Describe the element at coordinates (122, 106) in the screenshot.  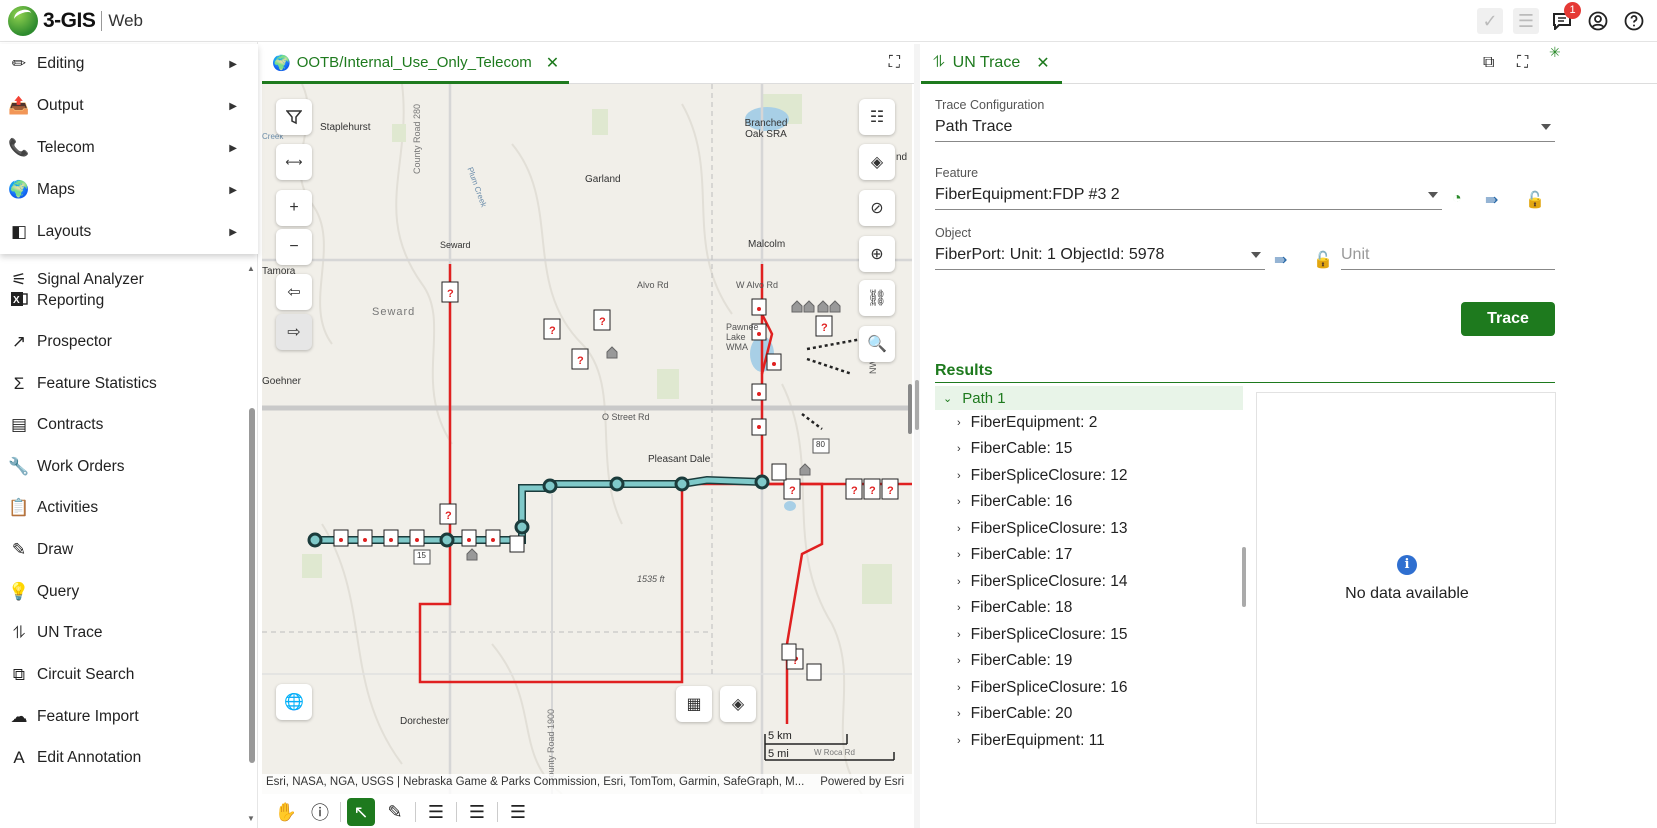
I see `menu-item-output: 📤 Output ▶` at that location.